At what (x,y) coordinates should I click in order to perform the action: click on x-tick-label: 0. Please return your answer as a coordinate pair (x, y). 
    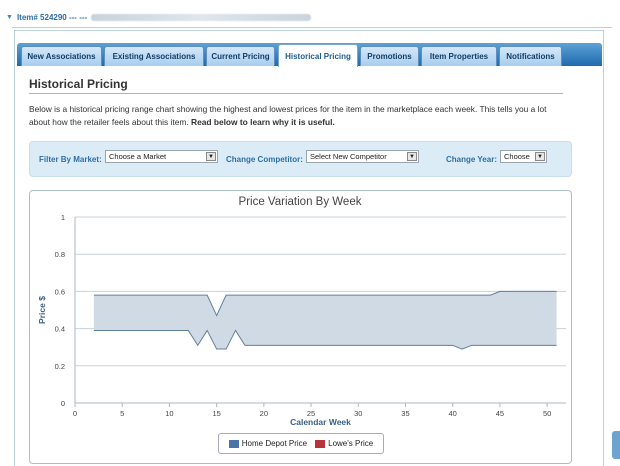
    Looking at the image, I should click on (75, 413).